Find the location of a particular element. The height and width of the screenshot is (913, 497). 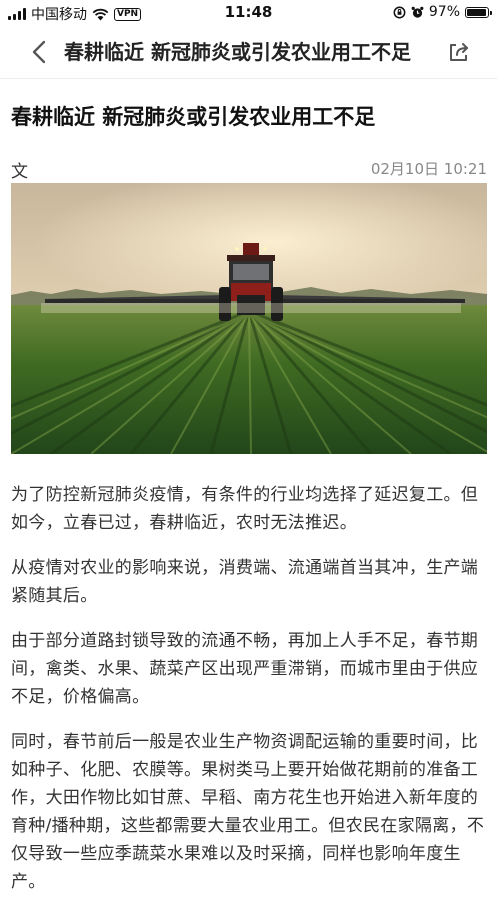

nav-bar: 春耕临近 新冠肺炎或引发农业用工不足 is located at coordinates (248, 52).